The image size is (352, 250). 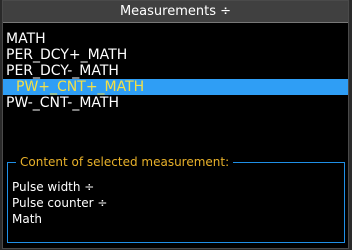 What do you see at coordinates (27, 219) in the screenshot?
I see `content-item-math: Math` at bounding box center [27, 219].